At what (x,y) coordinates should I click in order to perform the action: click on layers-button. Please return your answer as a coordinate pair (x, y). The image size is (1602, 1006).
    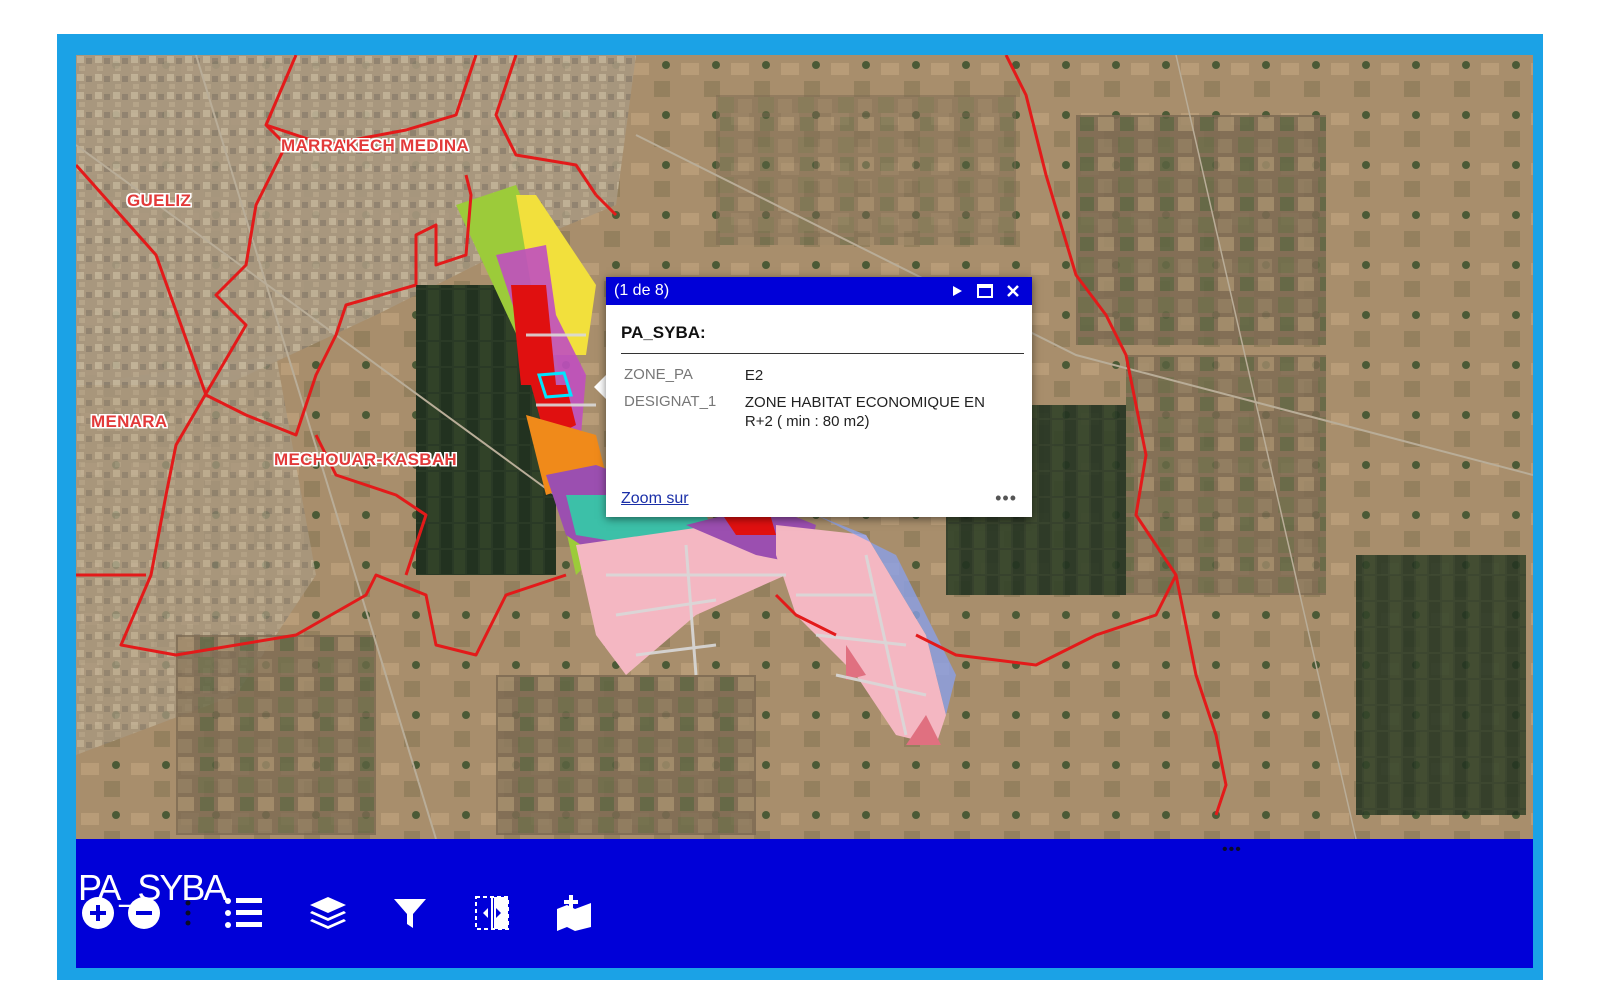
    Looking at the image, I should click on (328, 915).